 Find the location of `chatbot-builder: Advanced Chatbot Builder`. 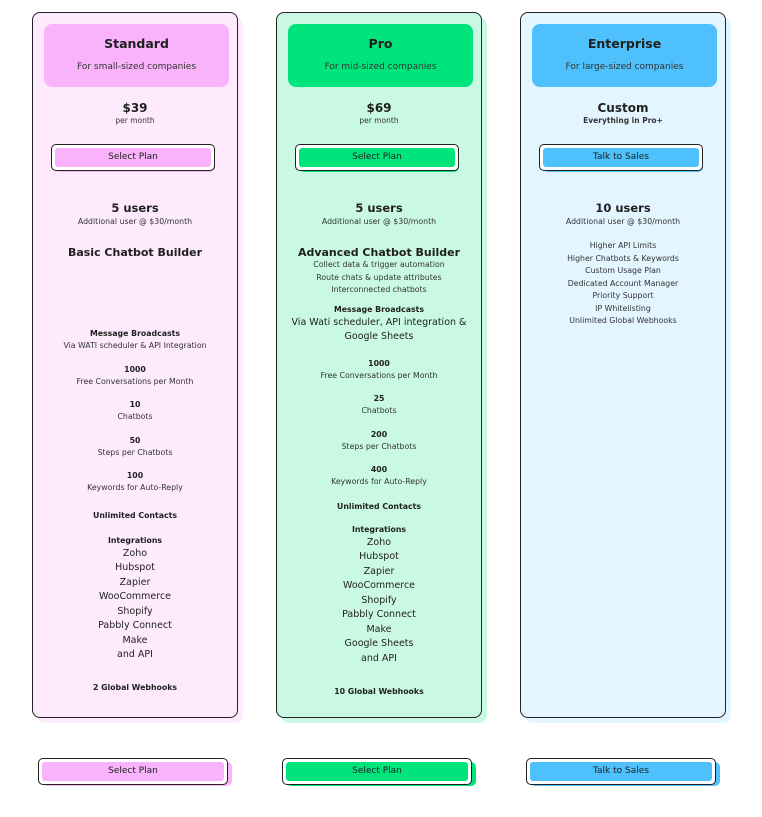

chatbot-builder: Advanced Chatbot Builder is located at coordinates (379, 252).